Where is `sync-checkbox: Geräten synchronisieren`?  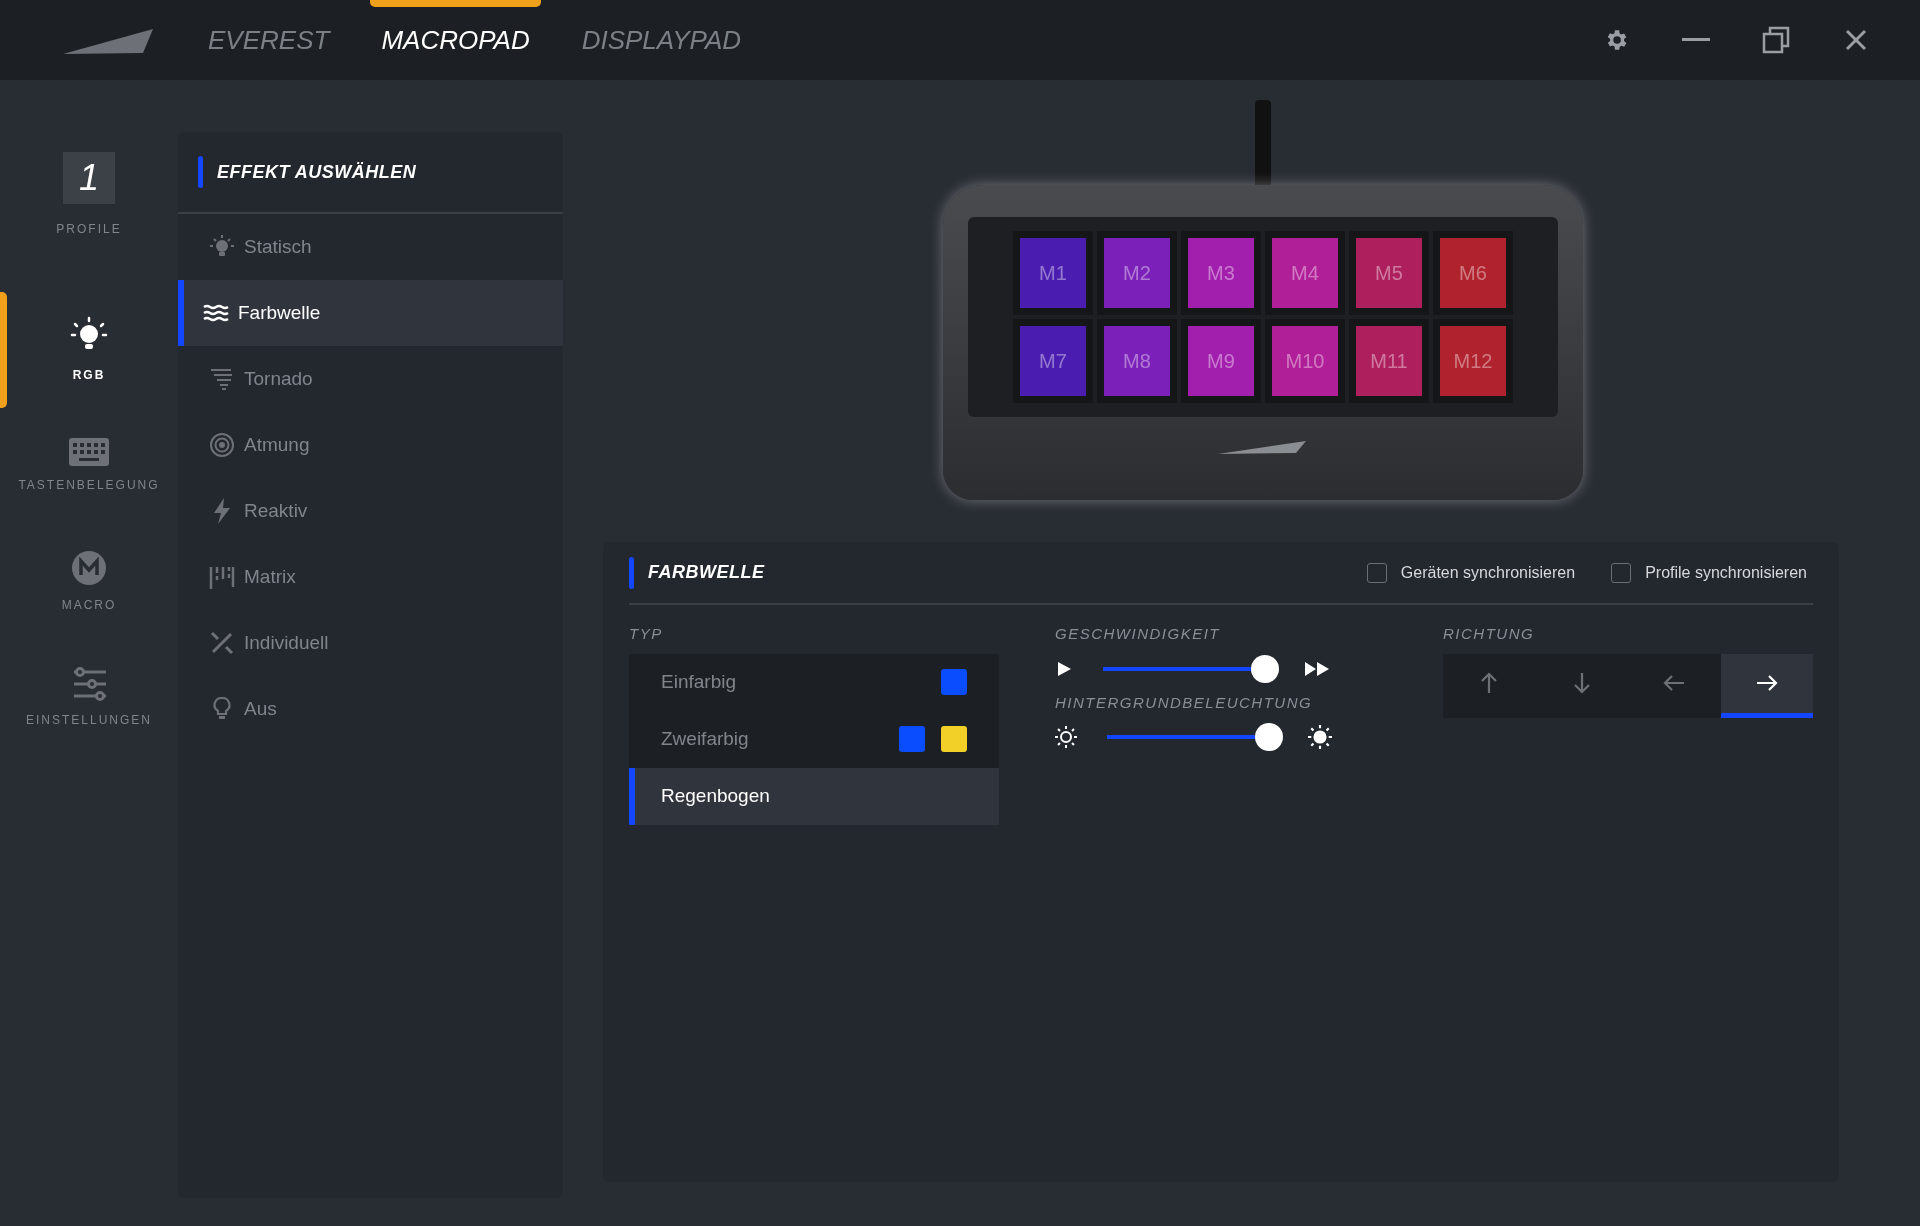 sync-checkbox: Geräten synchronisieren is located at coordinates (1471, 572).